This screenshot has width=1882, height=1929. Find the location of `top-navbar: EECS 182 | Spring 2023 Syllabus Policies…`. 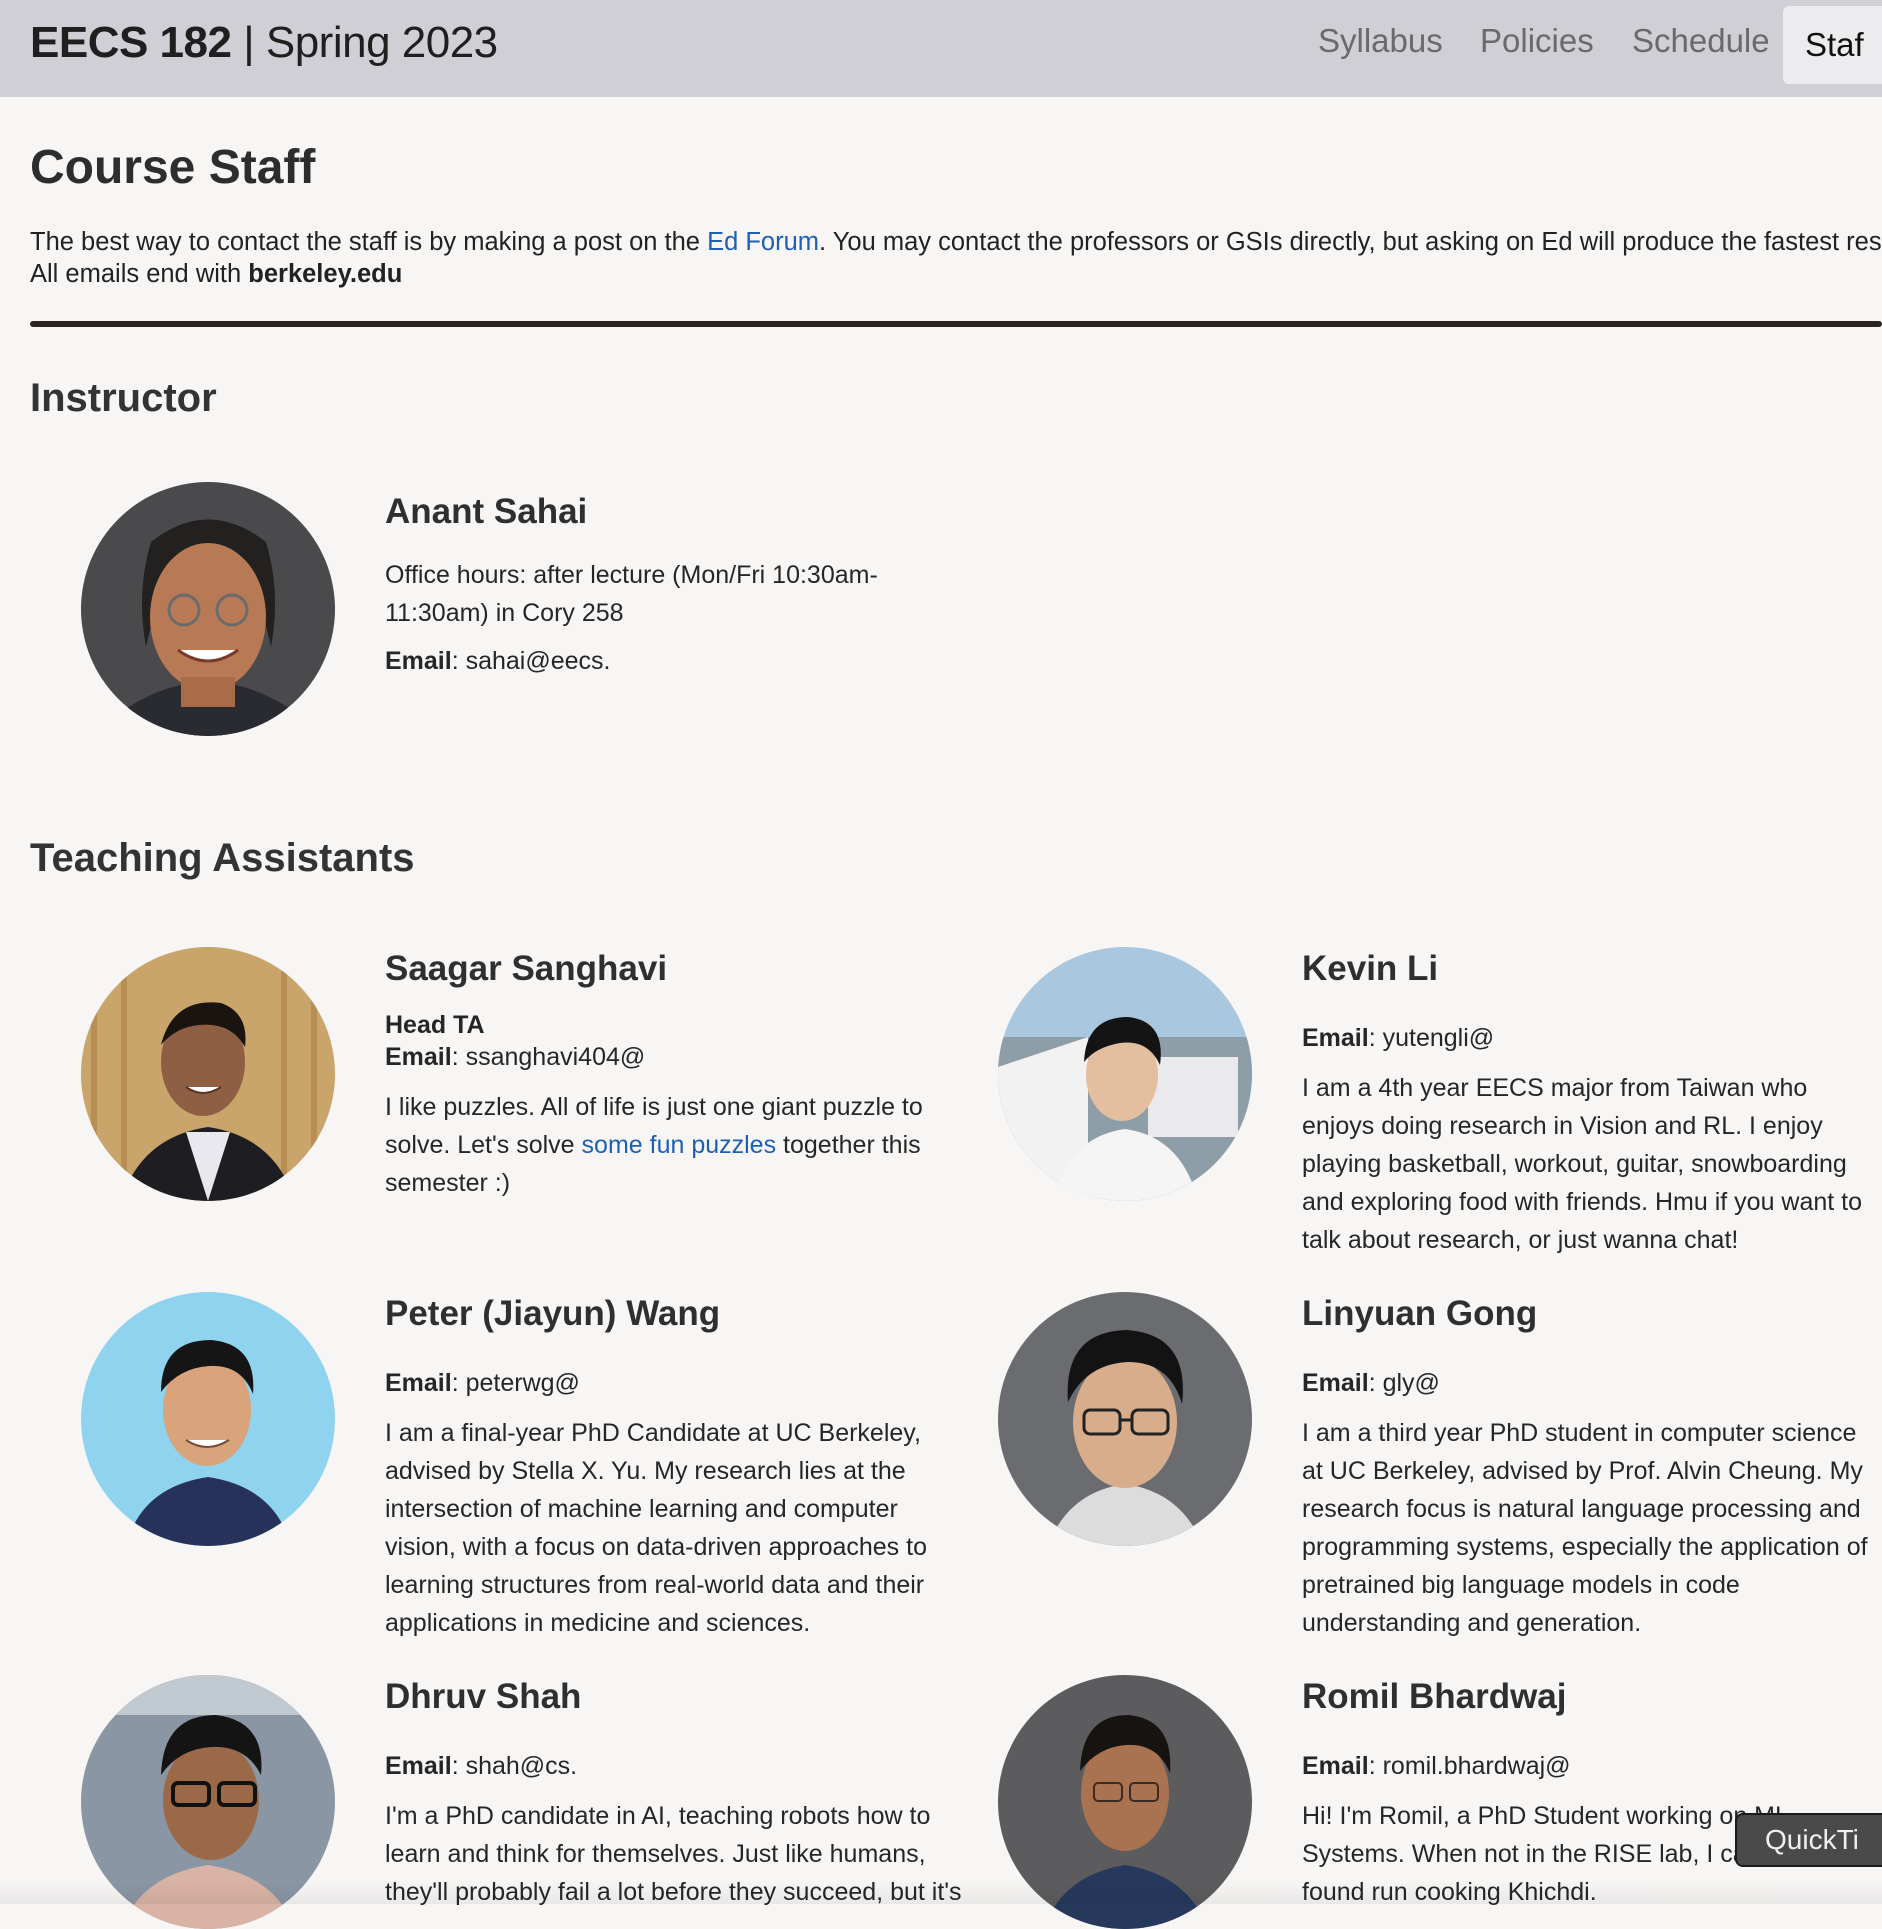

top-navbar: EECS 182 | Spring 2023 Syllabus Policies… is located at coordinates (941, 48).